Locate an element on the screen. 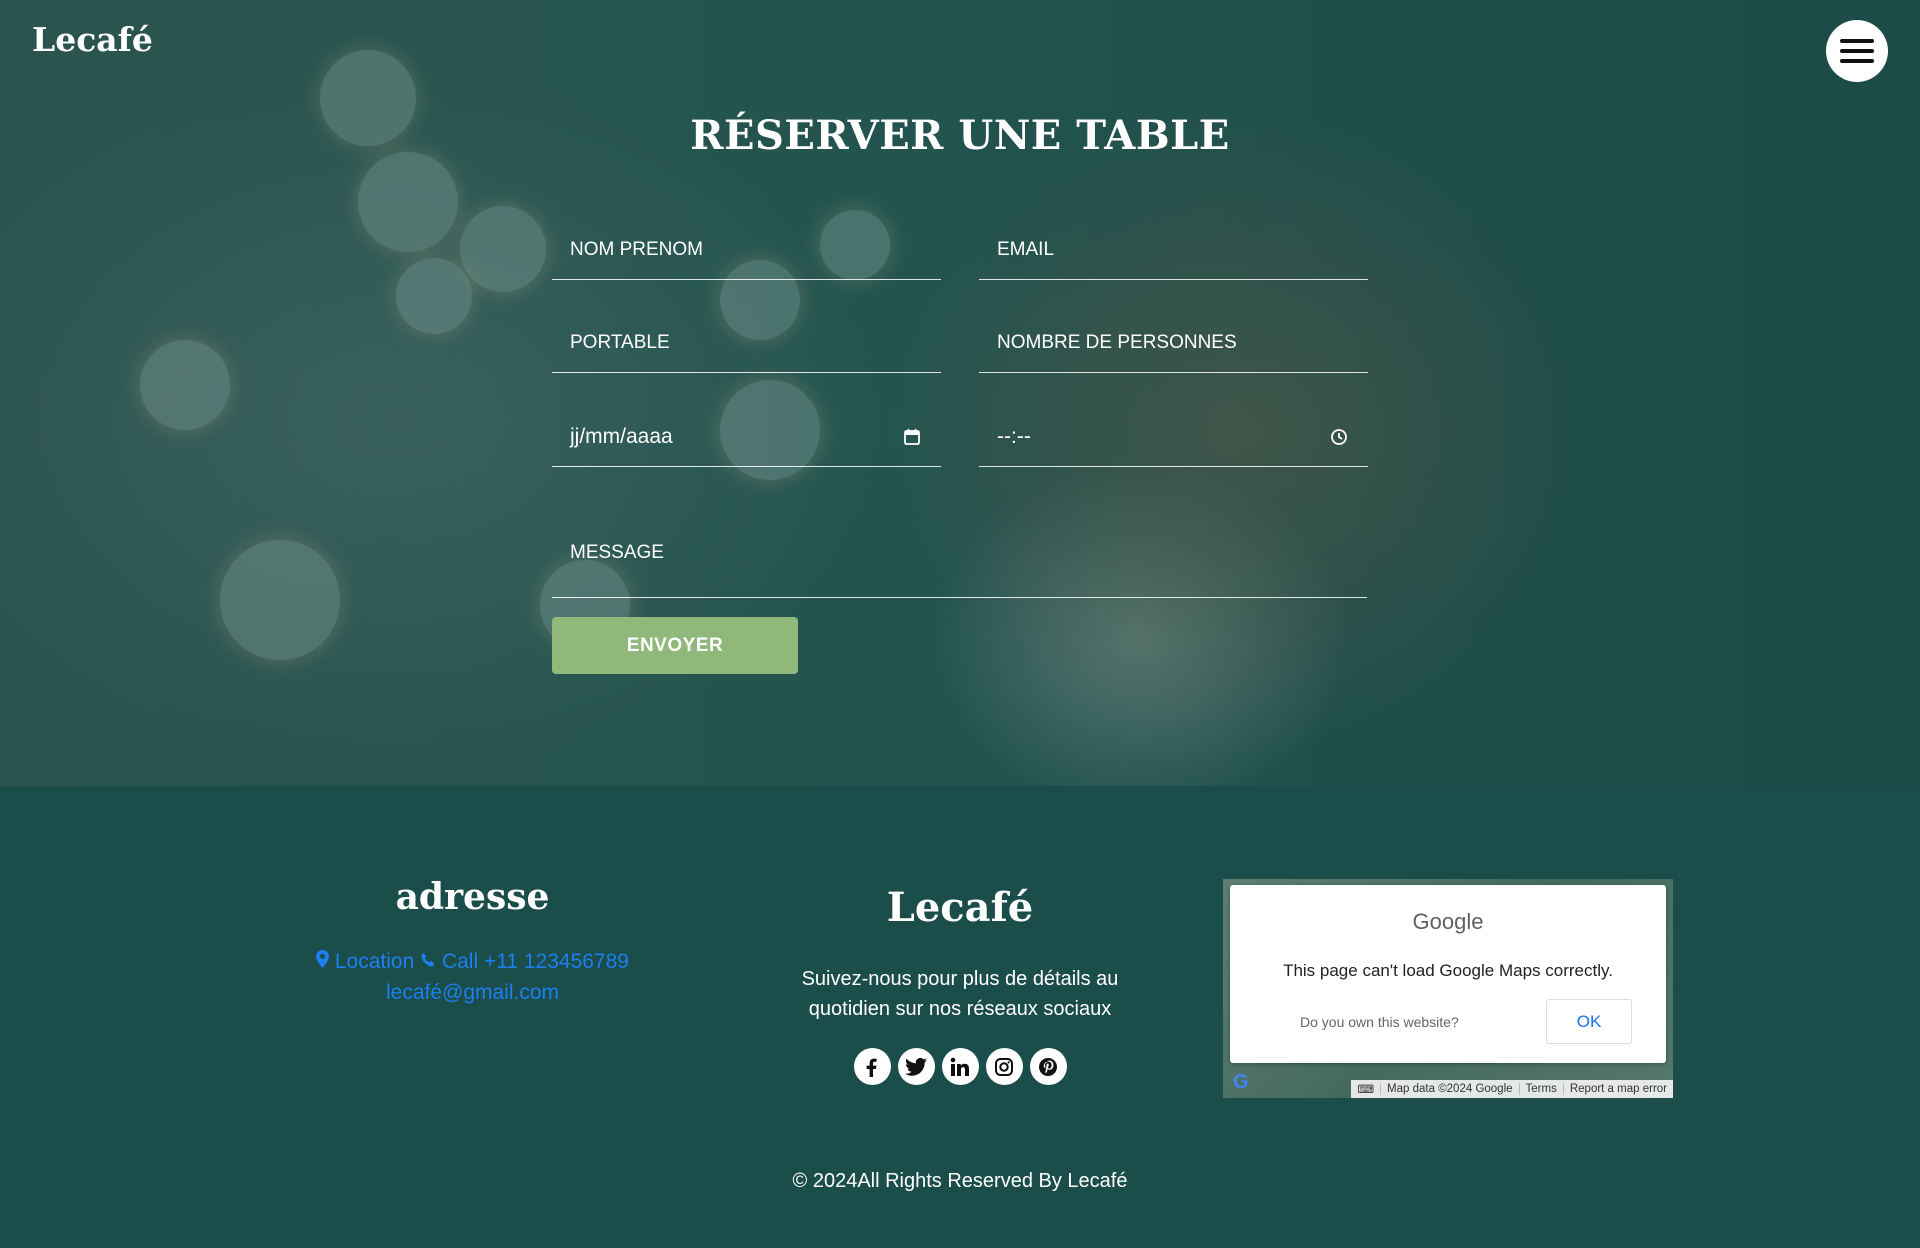 This screenshot has width=1920, height=1248. submit-button: ENVOYER is located at coordinates (675, 645).